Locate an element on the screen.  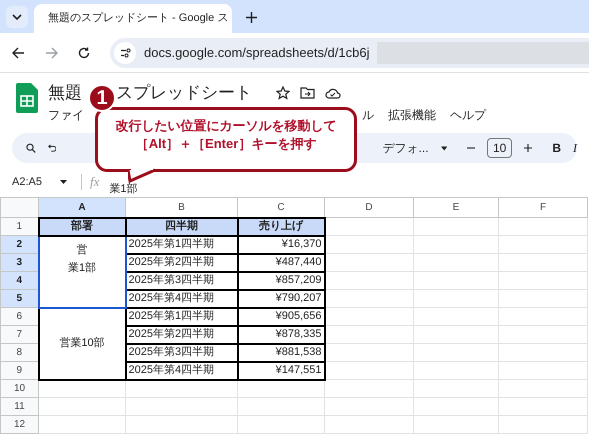
site-info-icon is located at coordinates (125, 53).